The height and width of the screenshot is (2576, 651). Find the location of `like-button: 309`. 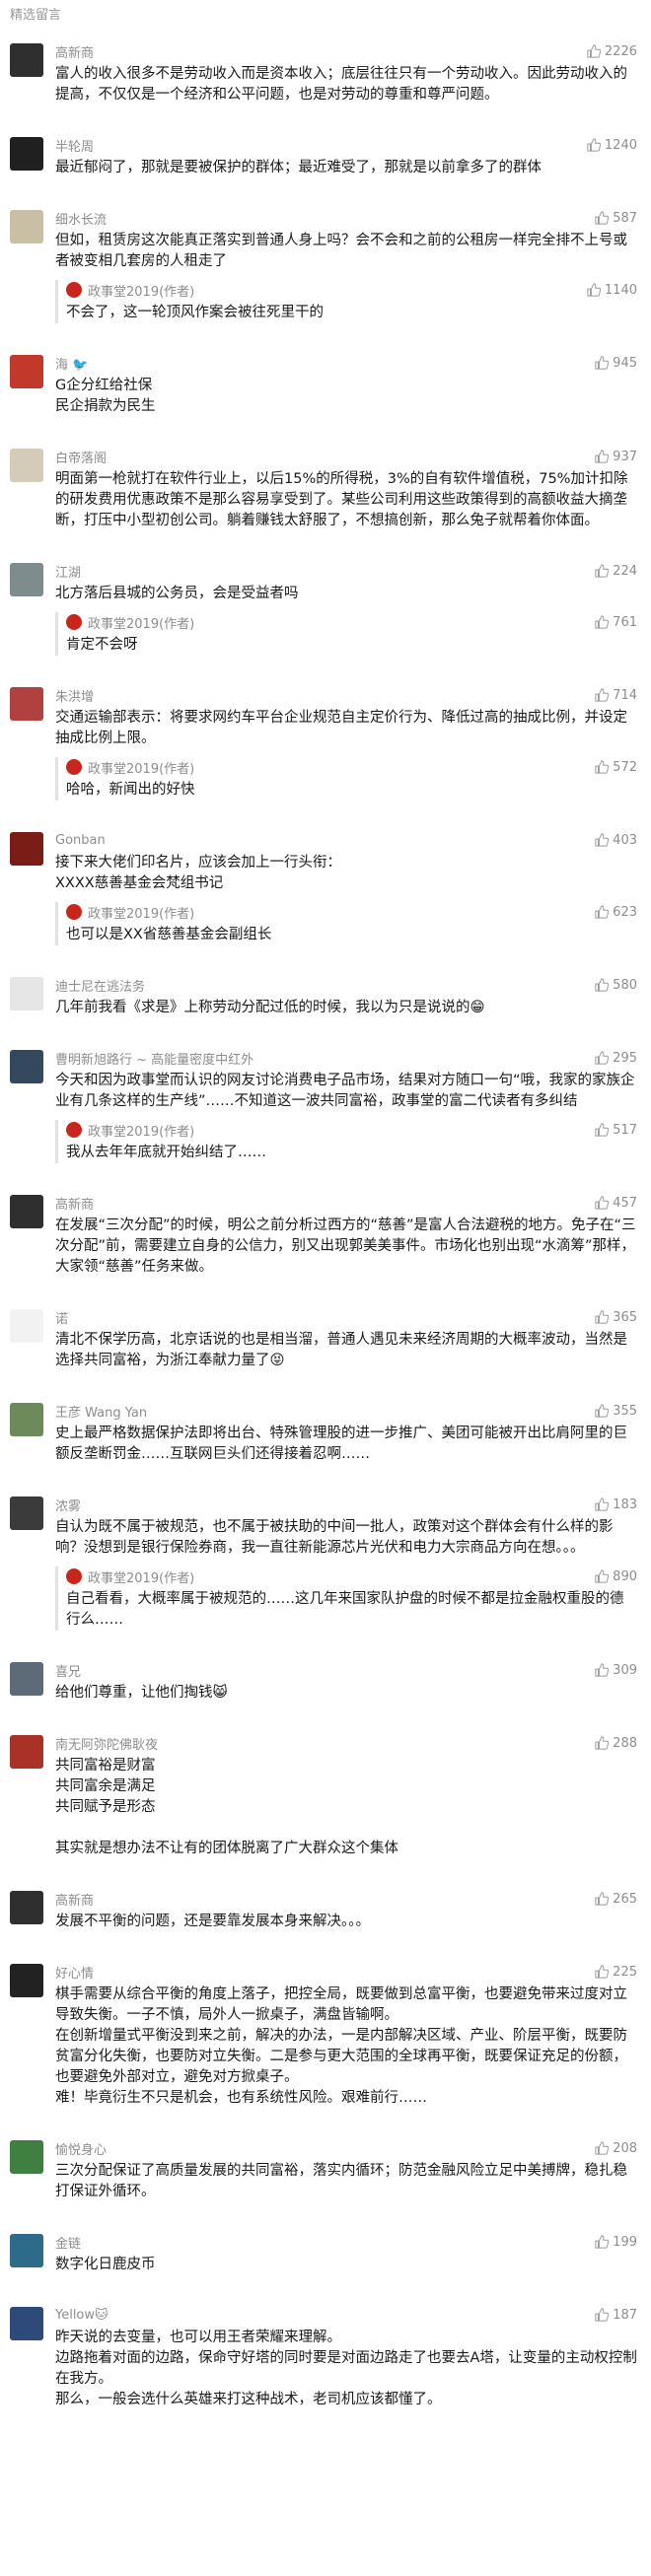

like-button: 309 is located at coordinates (616, 1671).